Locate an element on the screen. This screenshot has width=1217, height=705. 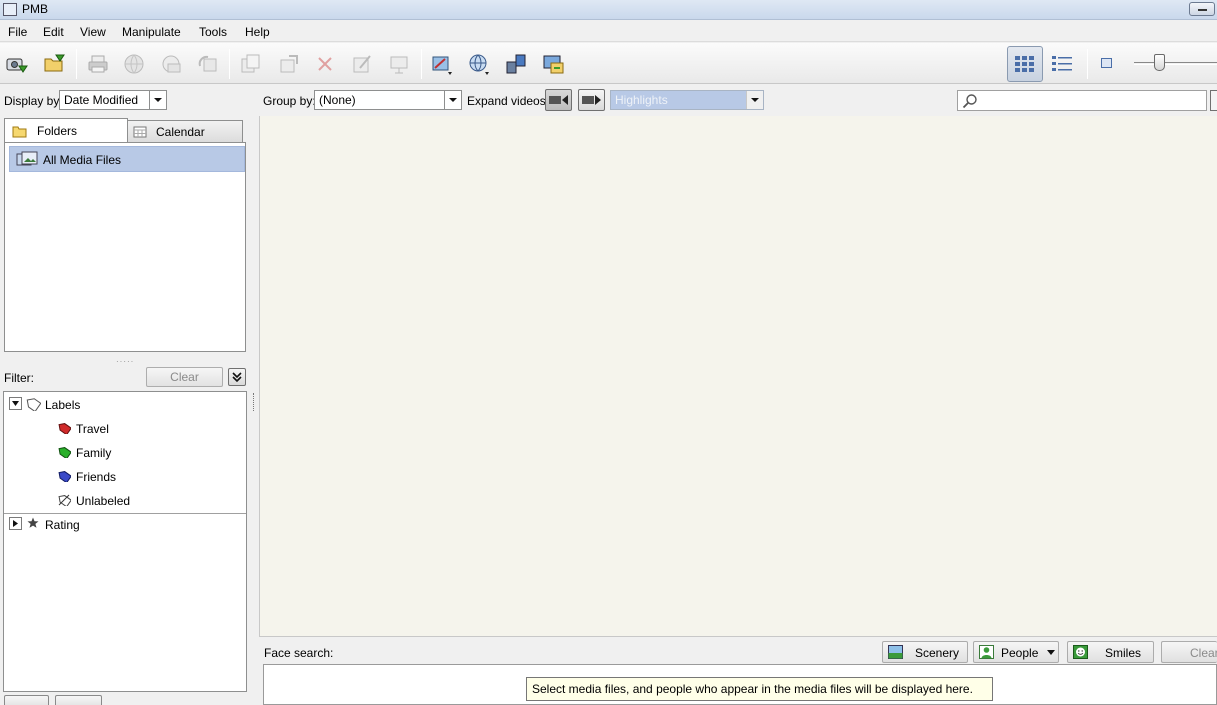
delete-button is located at coordinates (325, 64).